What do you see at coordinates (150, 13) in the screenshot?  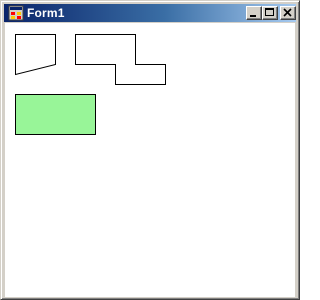 I see `title-bar: Form1` at bounding box center [150, 13].